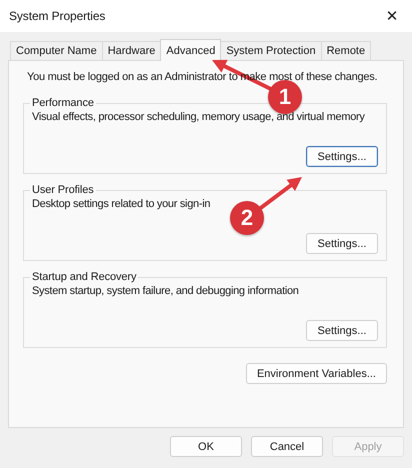 Image resolution: width=412 pixels, height=468 pixels. I want to click on tab: Computer Name, so click(56, 50).